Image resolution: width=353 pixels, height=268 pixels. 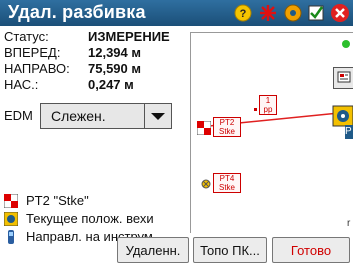 What do you see at coordinates (342, 116) in the screenshot?
I see `current-position-icon` at bounding box center [342, 116].